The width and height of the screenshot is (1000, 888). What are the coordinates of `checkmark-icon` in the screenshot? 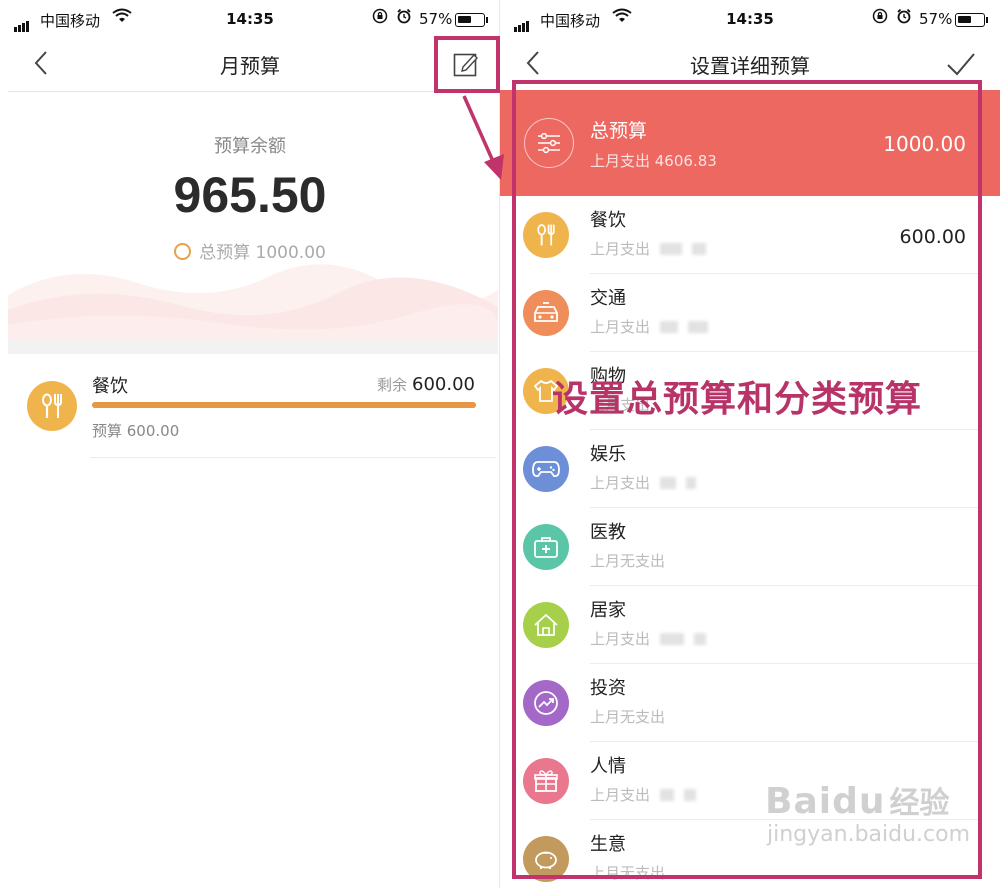 It's located at (961, 64).